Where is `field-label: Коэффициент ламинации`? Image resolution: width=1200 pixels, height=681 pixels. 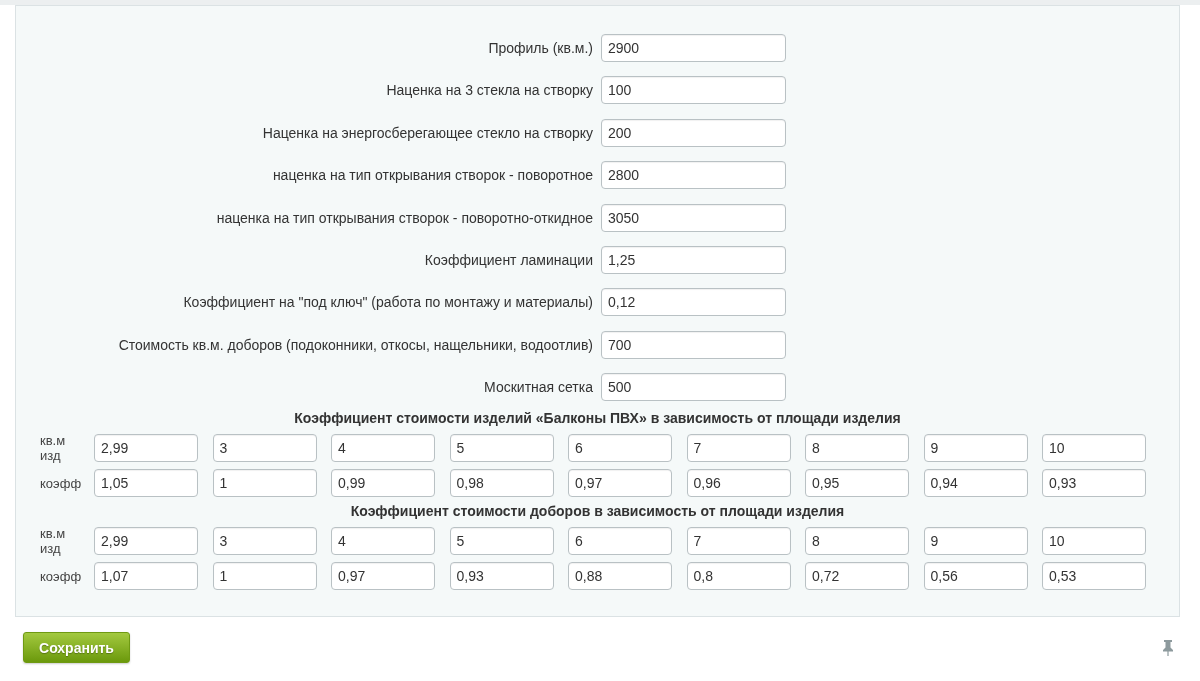
field-label: Коэффициент ламинации is located at coordinates (508, 259).